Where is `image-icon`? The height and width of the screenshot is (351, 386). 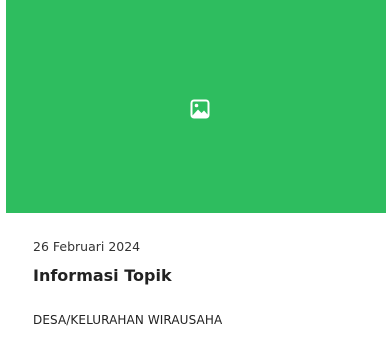 image-icon is located at coordinates (200, 109).